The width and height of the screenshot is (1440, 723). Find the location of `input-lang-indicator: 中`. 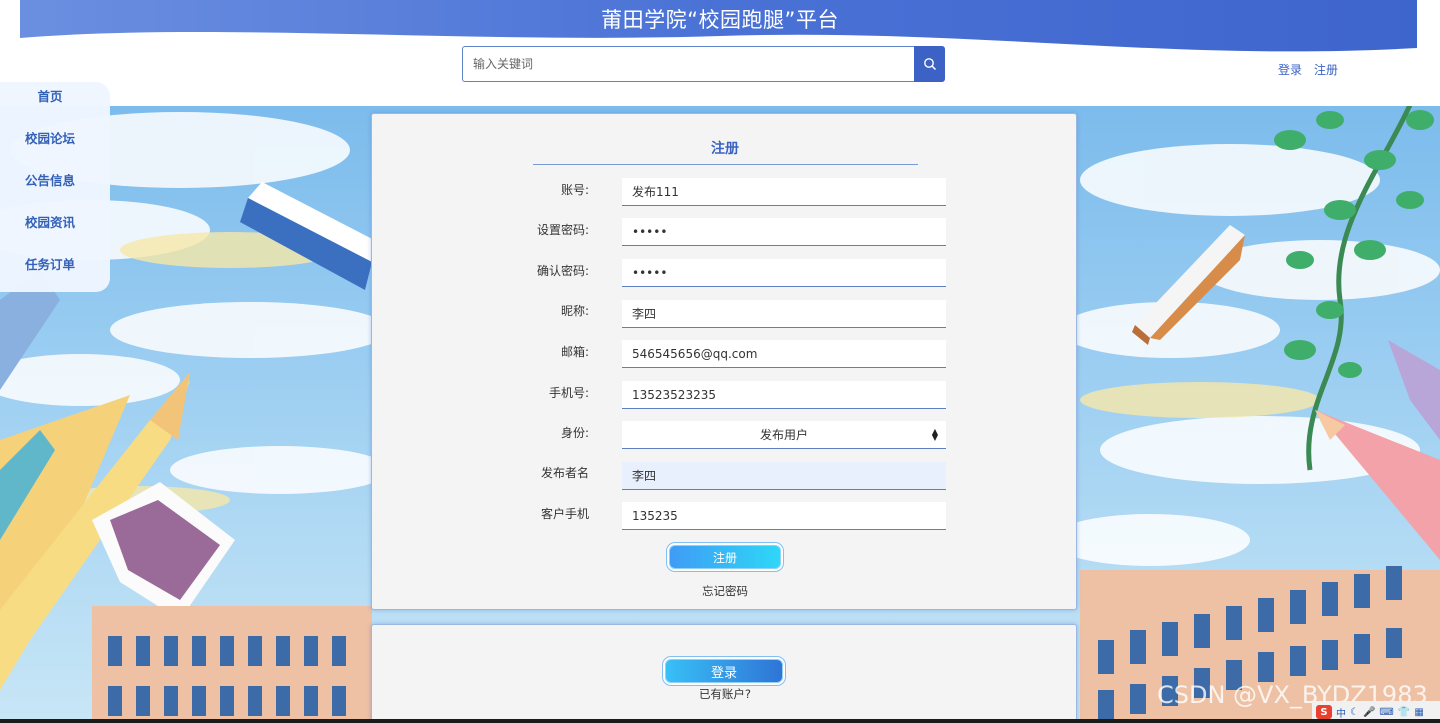

input-lang-indicator: 中 is located at coordinates (1341, 712).